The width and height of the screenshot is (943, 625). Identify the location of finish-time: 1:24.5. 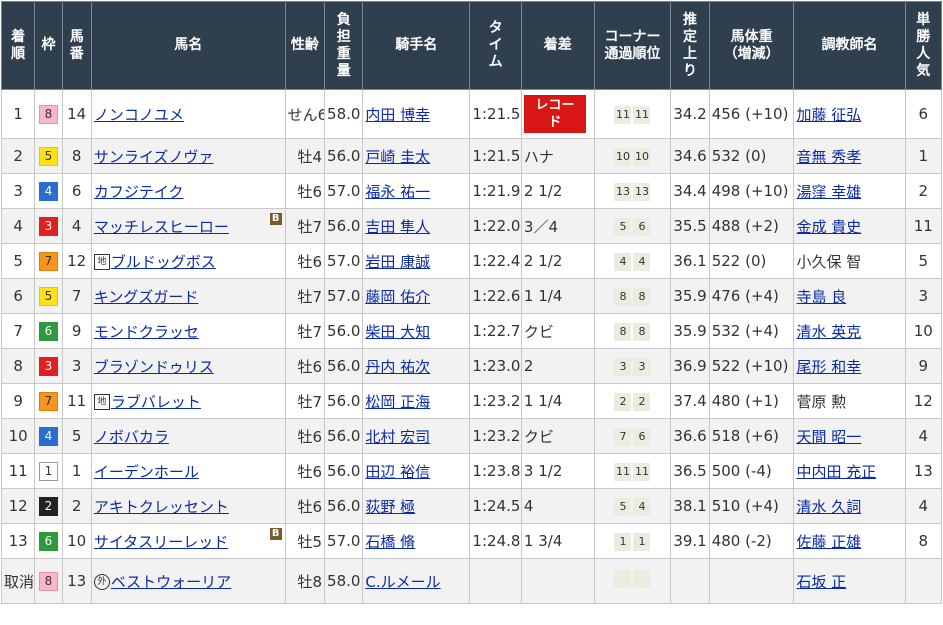
(495, 506).